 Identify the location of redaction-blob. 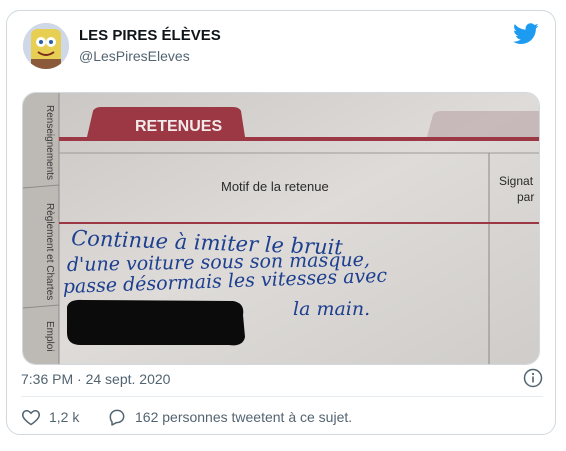
(156, 322).